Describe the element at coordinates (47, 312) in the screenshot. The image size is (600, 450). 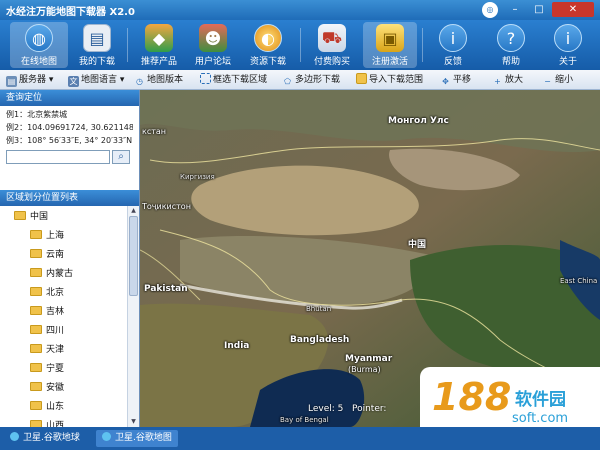
I see `list-item: 吉林` at that location.